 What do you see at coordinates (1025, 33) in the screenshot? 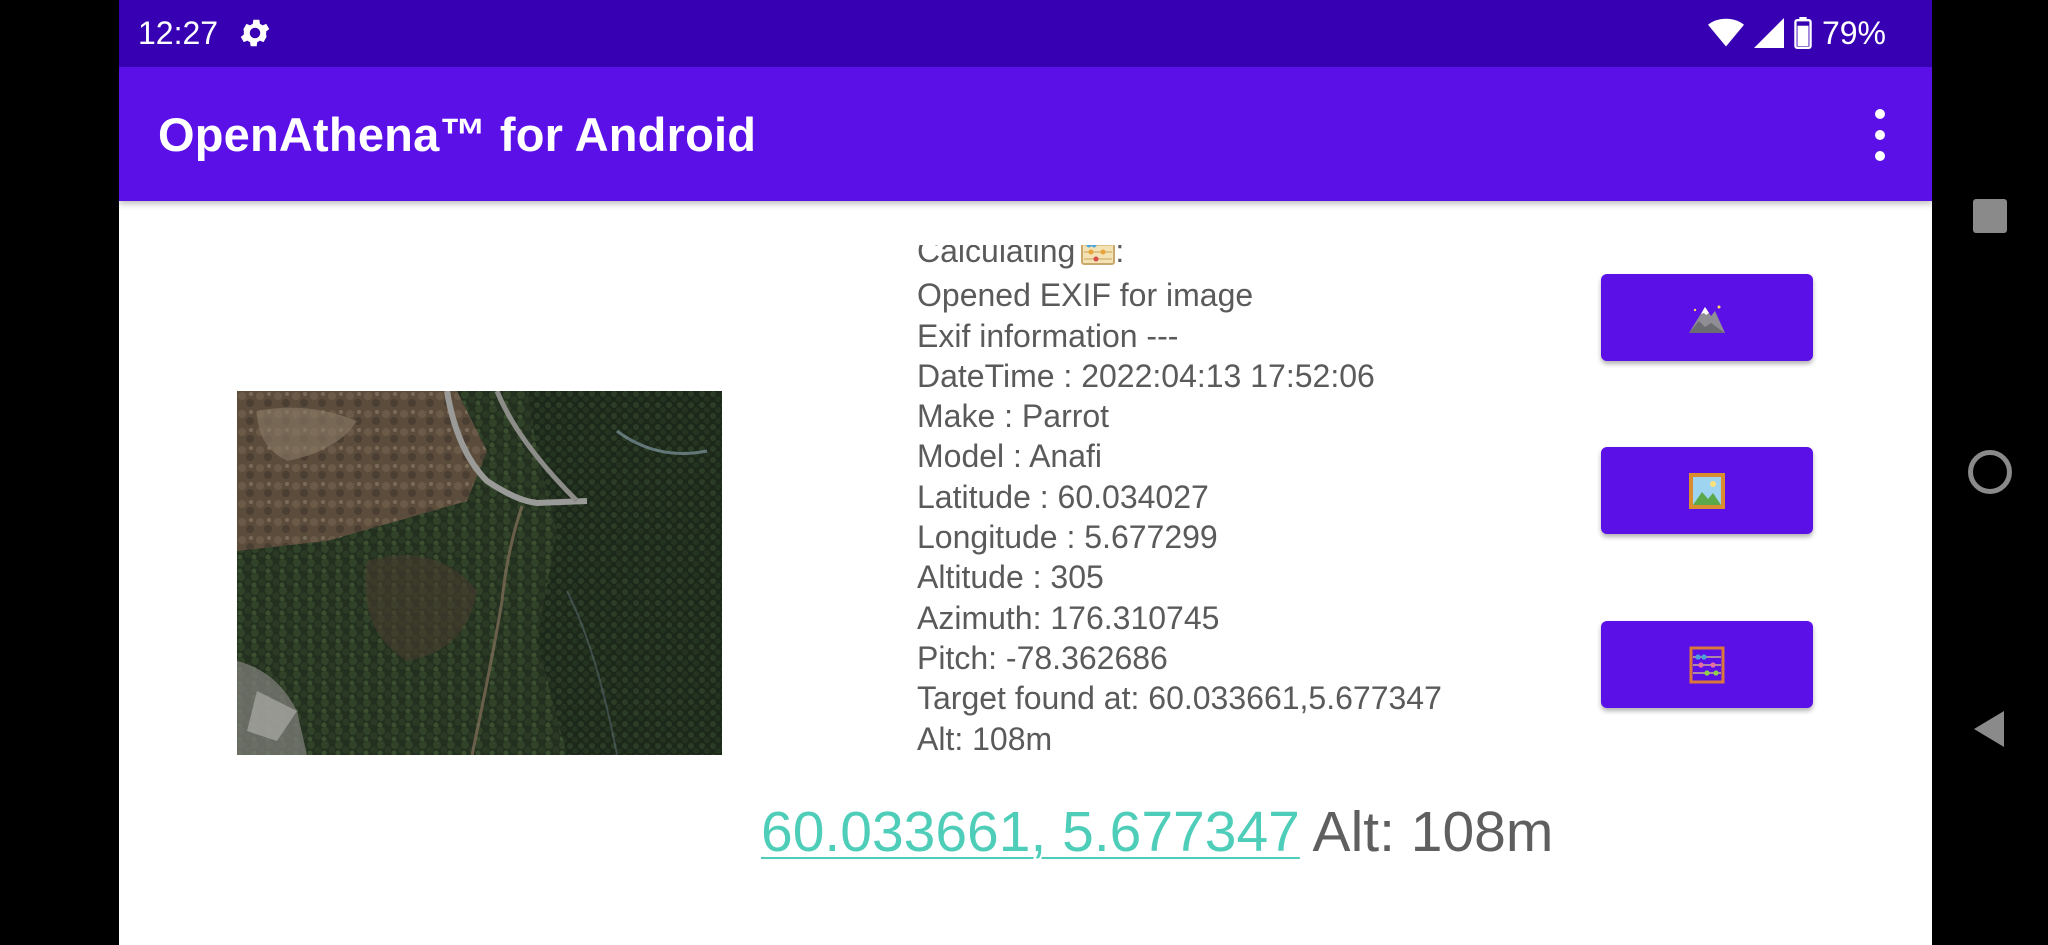
I see `status-bar: 12:27 79%` at bounding box center [1025, 33].